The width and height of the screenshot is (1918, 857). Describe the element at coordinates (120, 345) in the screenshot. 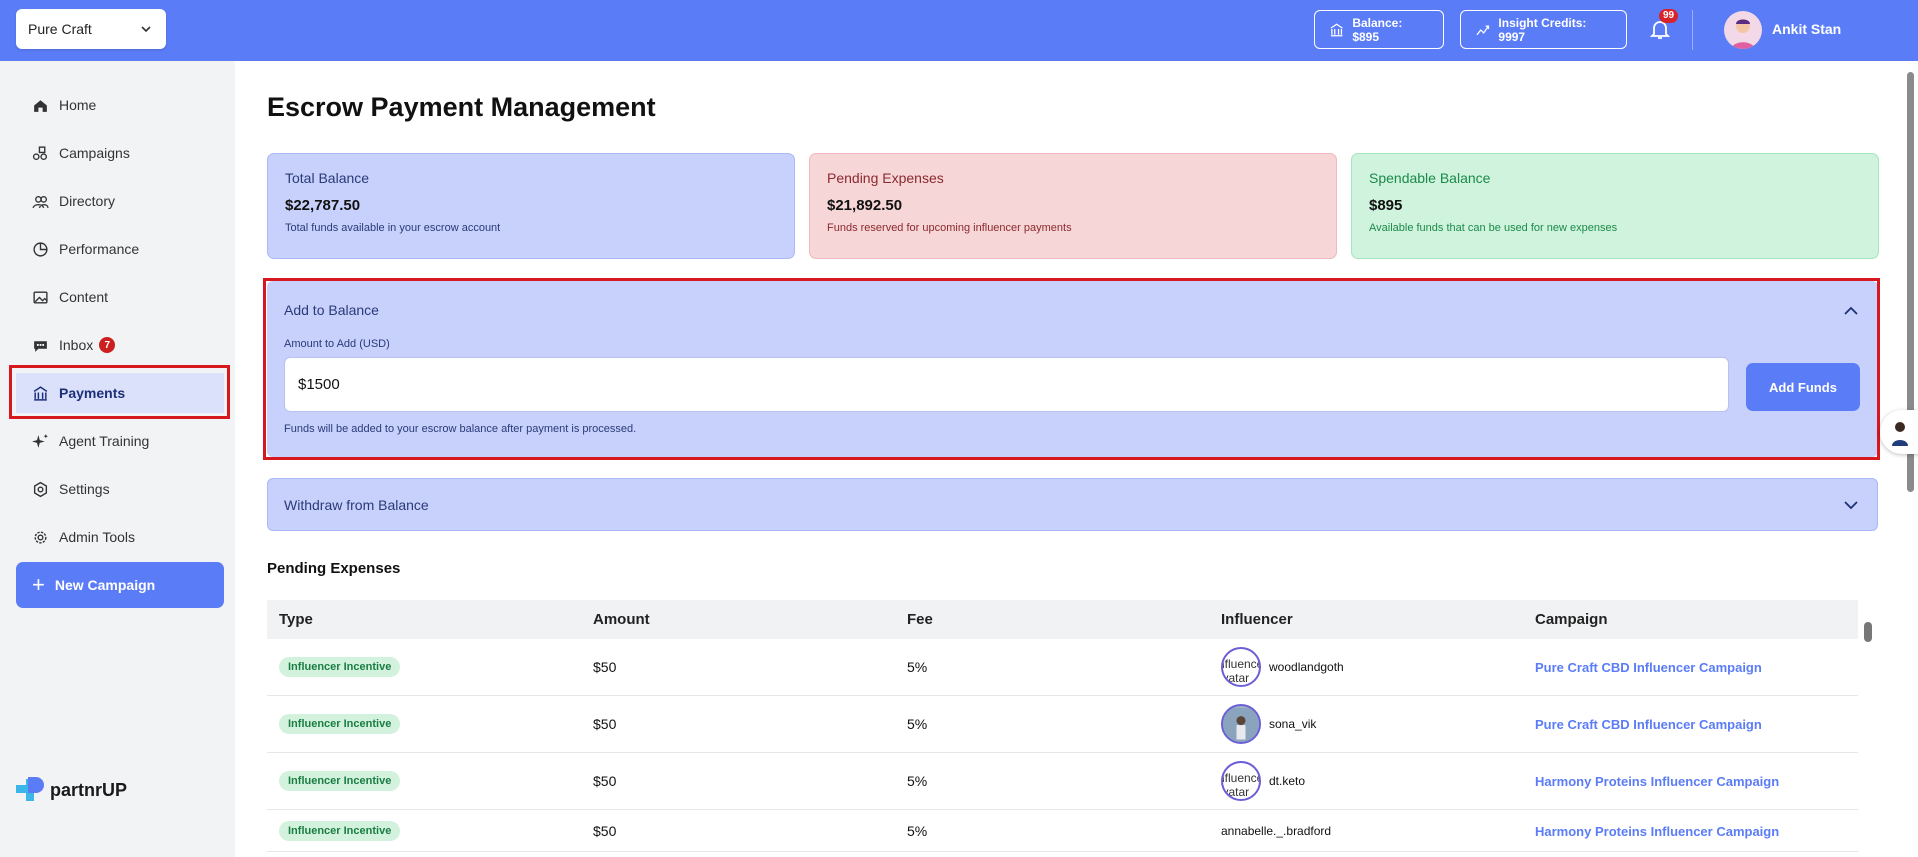

I see `sidebar-item-inbox: Inbox 7` at that location.